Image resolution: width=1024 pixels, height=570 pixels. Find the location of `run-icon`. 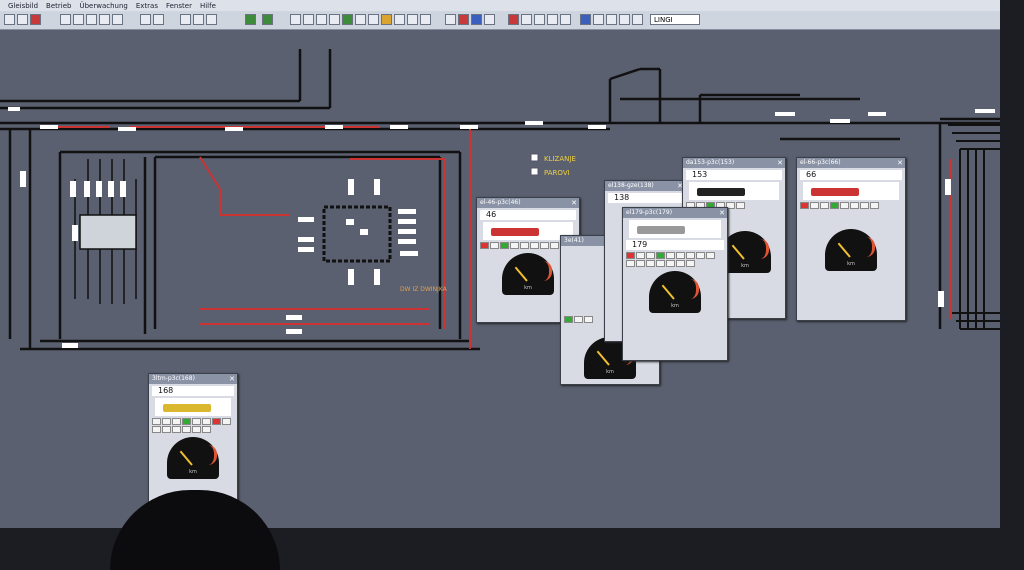

run-icon is located at coordinates (267, 19).